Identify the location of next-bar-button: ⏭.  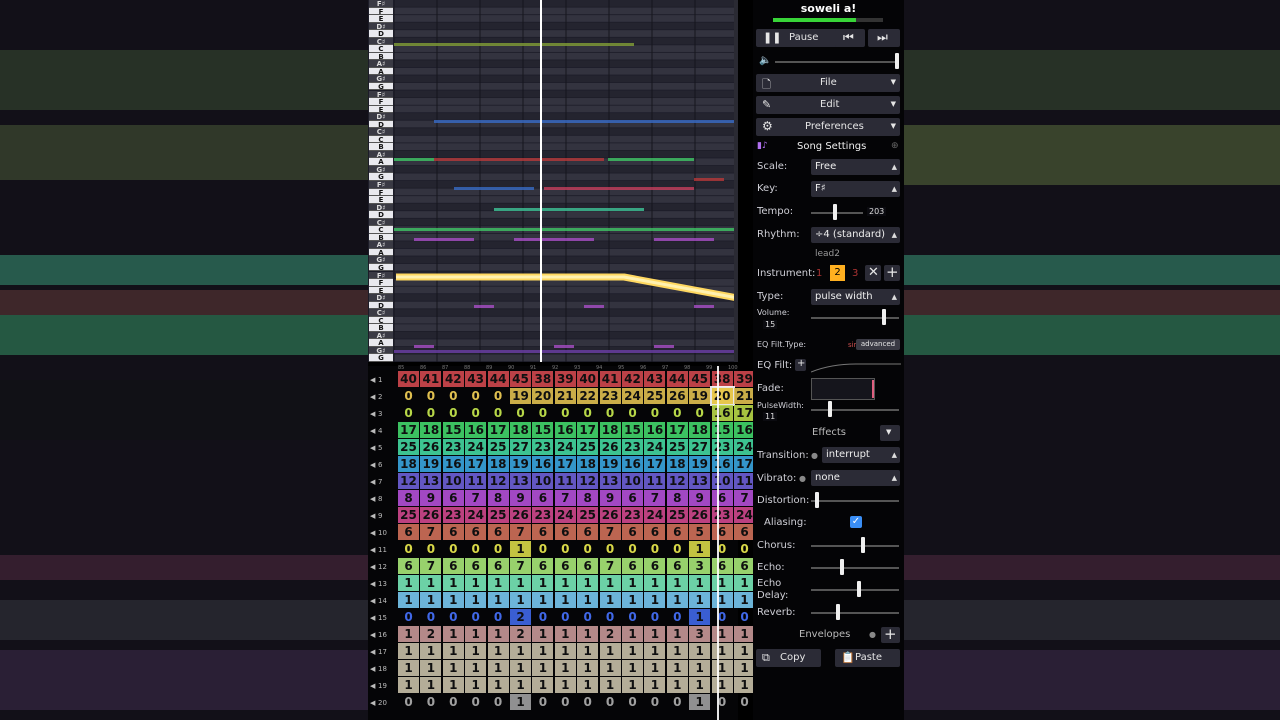
(884, 38).